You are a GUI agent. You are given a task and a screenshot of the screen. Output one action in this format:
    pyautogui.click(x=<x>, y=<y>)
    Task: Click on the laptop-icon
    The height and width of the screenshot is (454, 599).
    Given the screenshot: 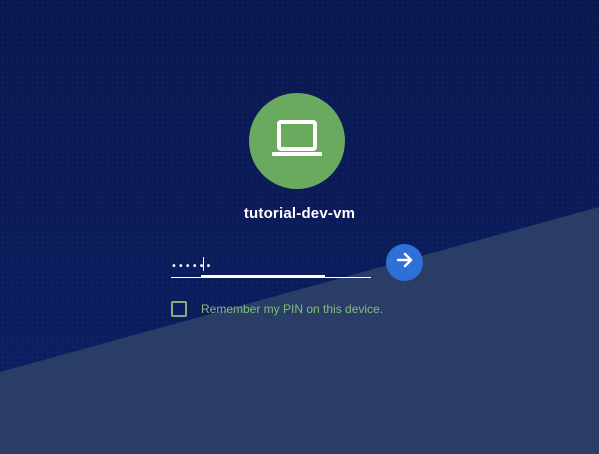 What is the action you would take?
    pyautogui.click(x=297, y=141)
    